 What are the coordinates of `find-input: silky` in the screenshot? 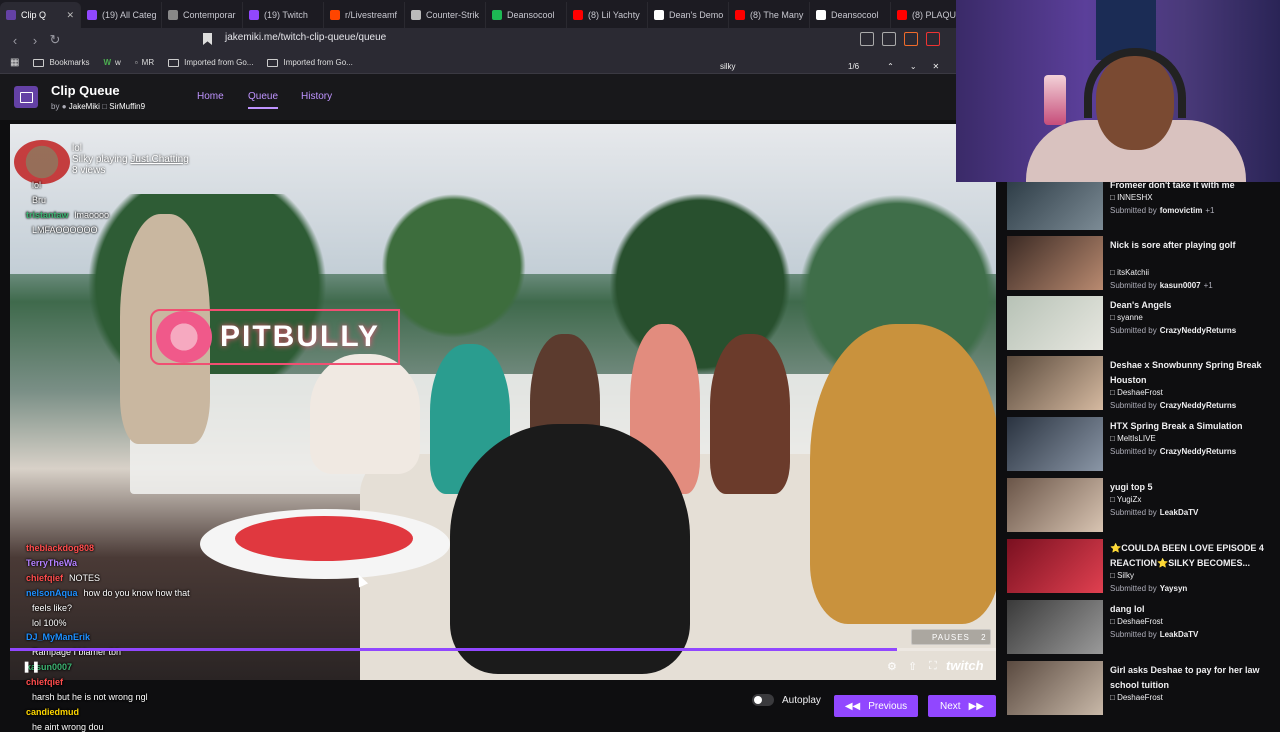 It's located at (775, 66).